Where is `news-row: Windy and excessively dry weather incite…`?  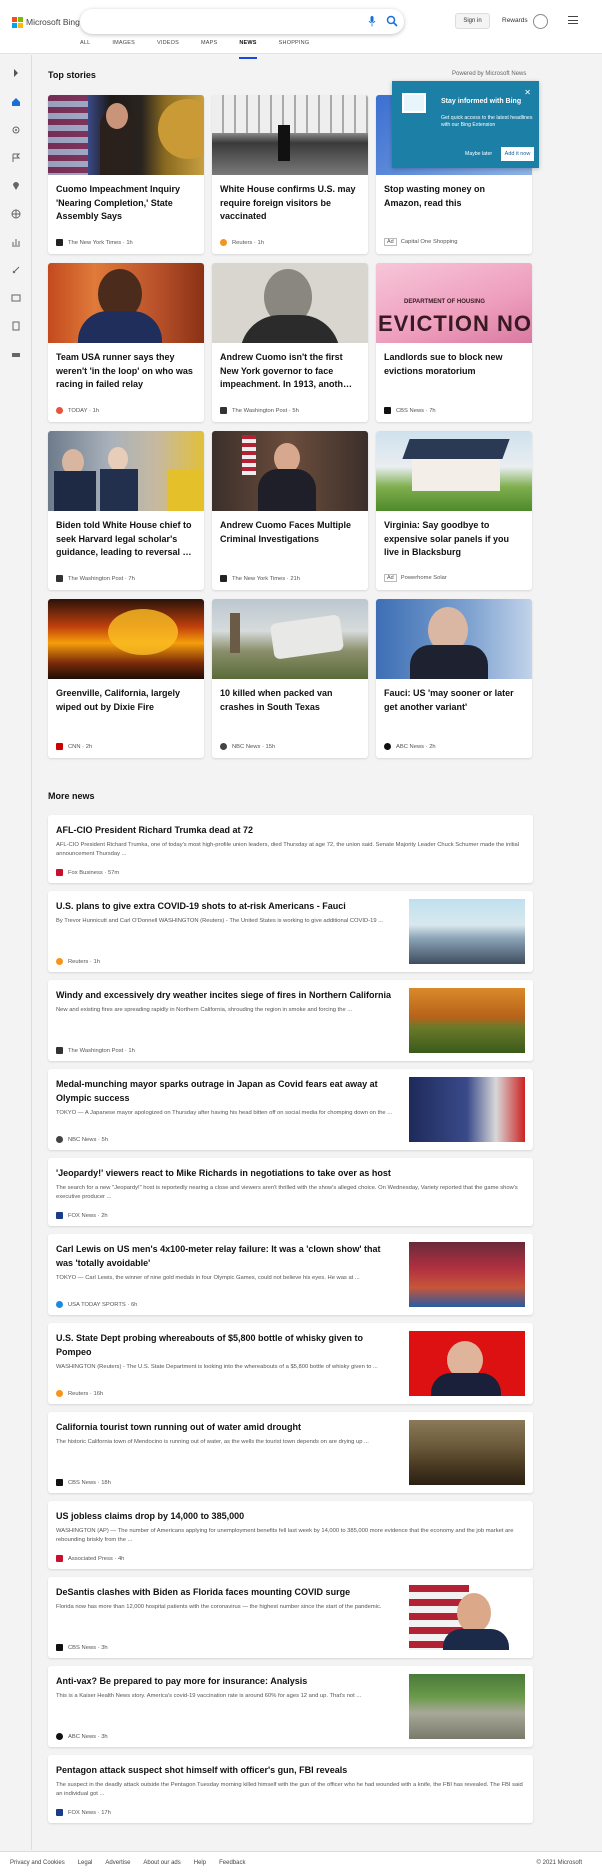 news-row: Windy and excessively dry weather incite… is located at coordinates (290, 1020).